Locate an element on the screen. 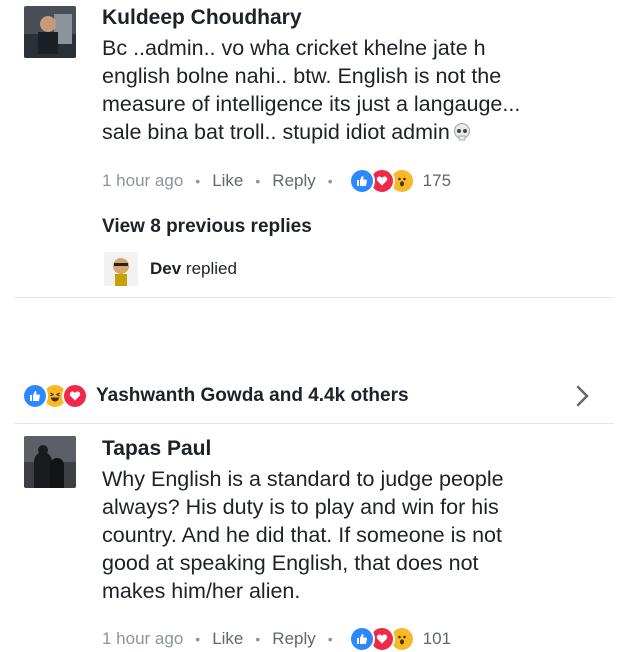  post-reactions-bar: Yashwanth Gowda and 4.4k others is located at coordinates (215, 396).